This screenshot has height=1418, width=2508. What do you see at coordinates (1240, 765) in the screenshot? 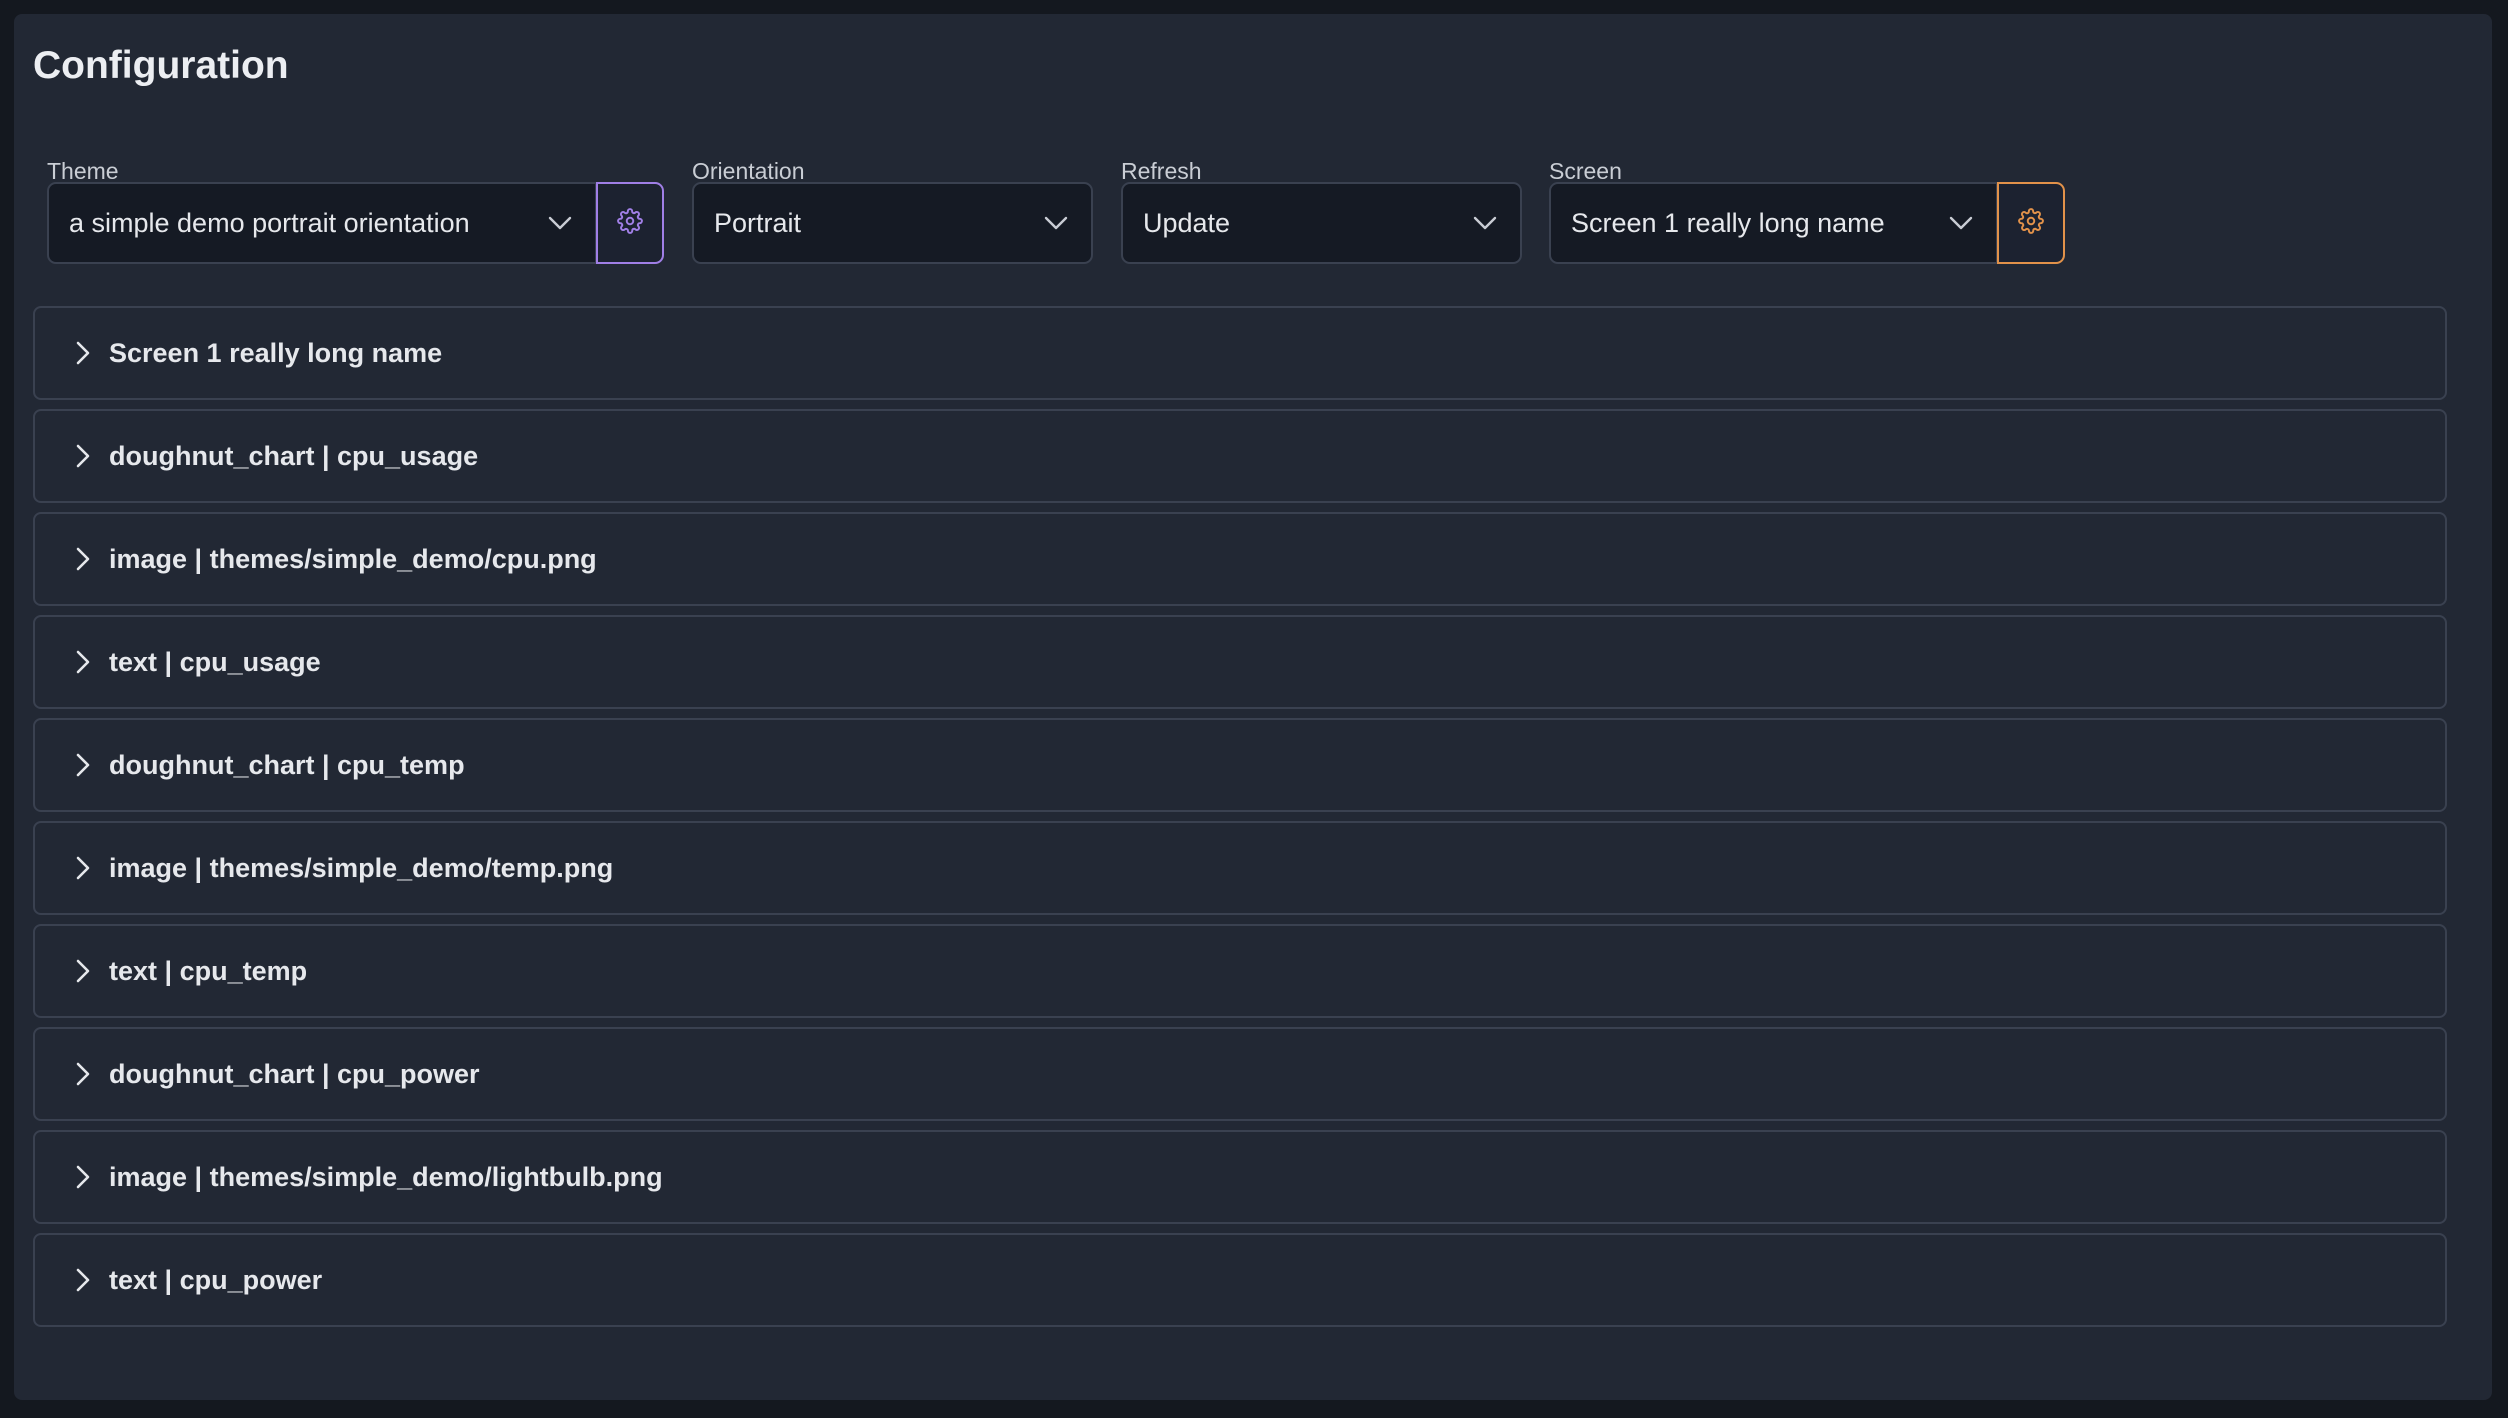
I see `accordion-item-doughnut-cpu-temp: doughnut_chart | cpu_temp` at bounding box center [1240, 765].